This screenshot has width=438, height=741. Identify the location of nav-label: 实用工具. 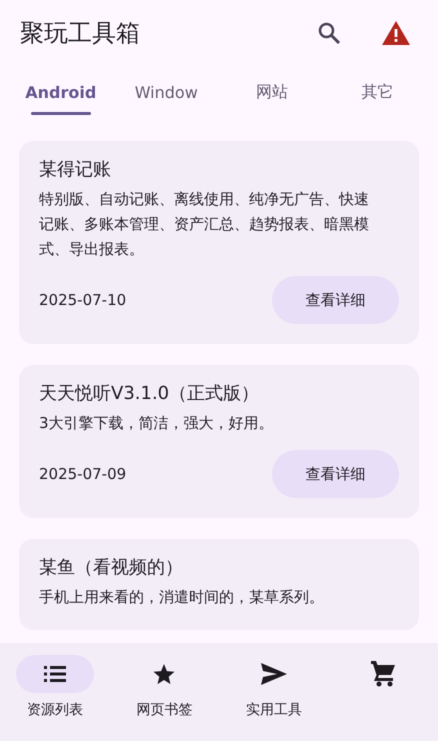
(274, 710).